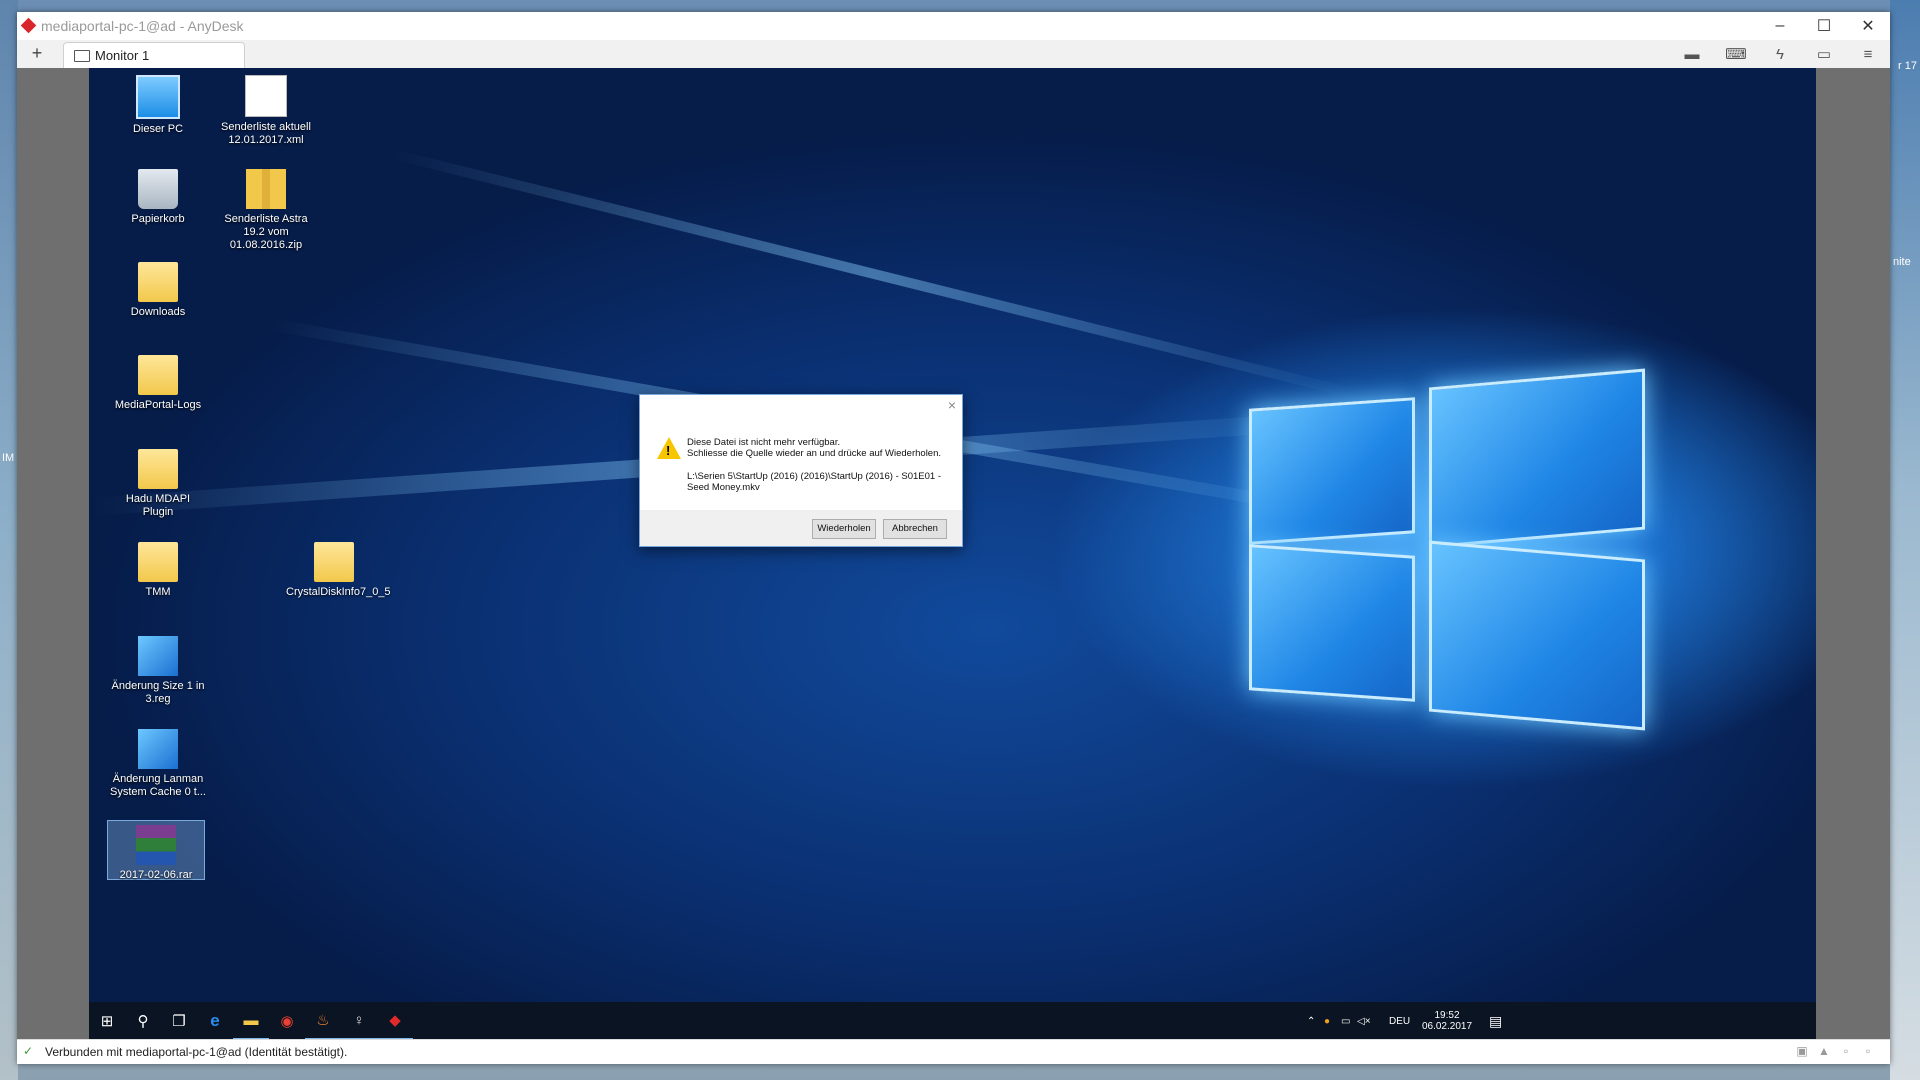 This screenshot has width=1920, height=1080. Describe the element at coordinates (158, 692) in the screenshot. I see `desktop-icon-label: Änderung Size 1 in 3.reg` at that location.